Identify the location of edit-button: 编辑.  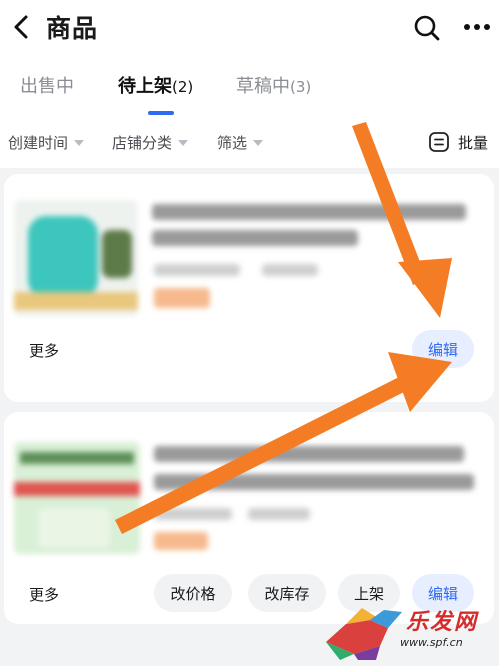
(443, 349).